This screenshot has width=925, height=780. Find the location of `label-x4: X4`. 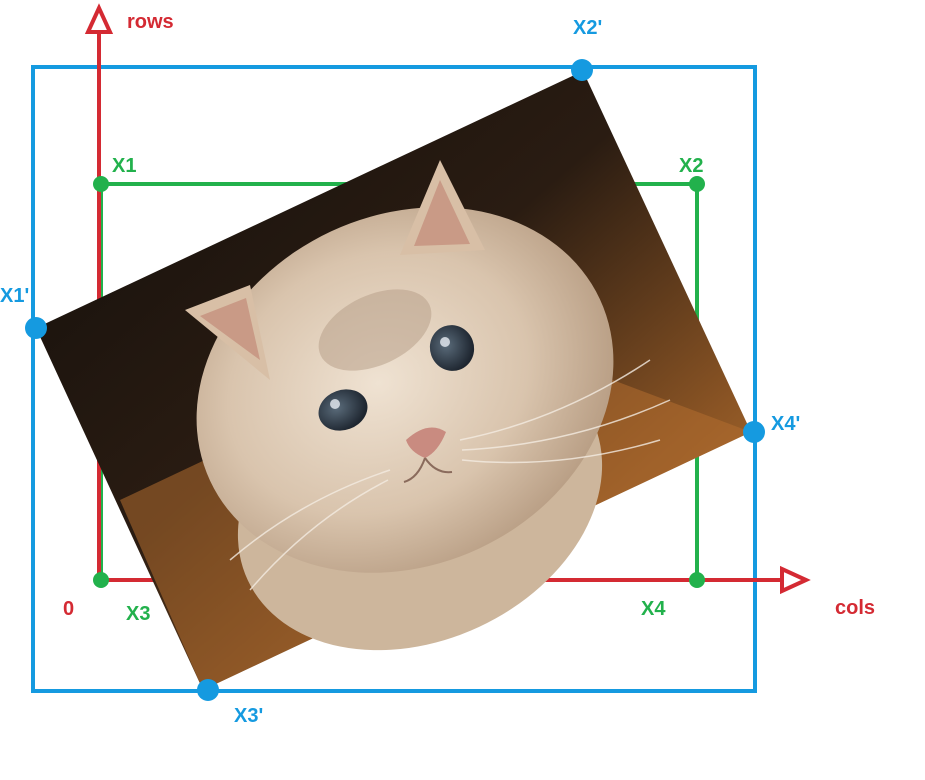

label-x4: X4 is located at coordinates (653, 609).